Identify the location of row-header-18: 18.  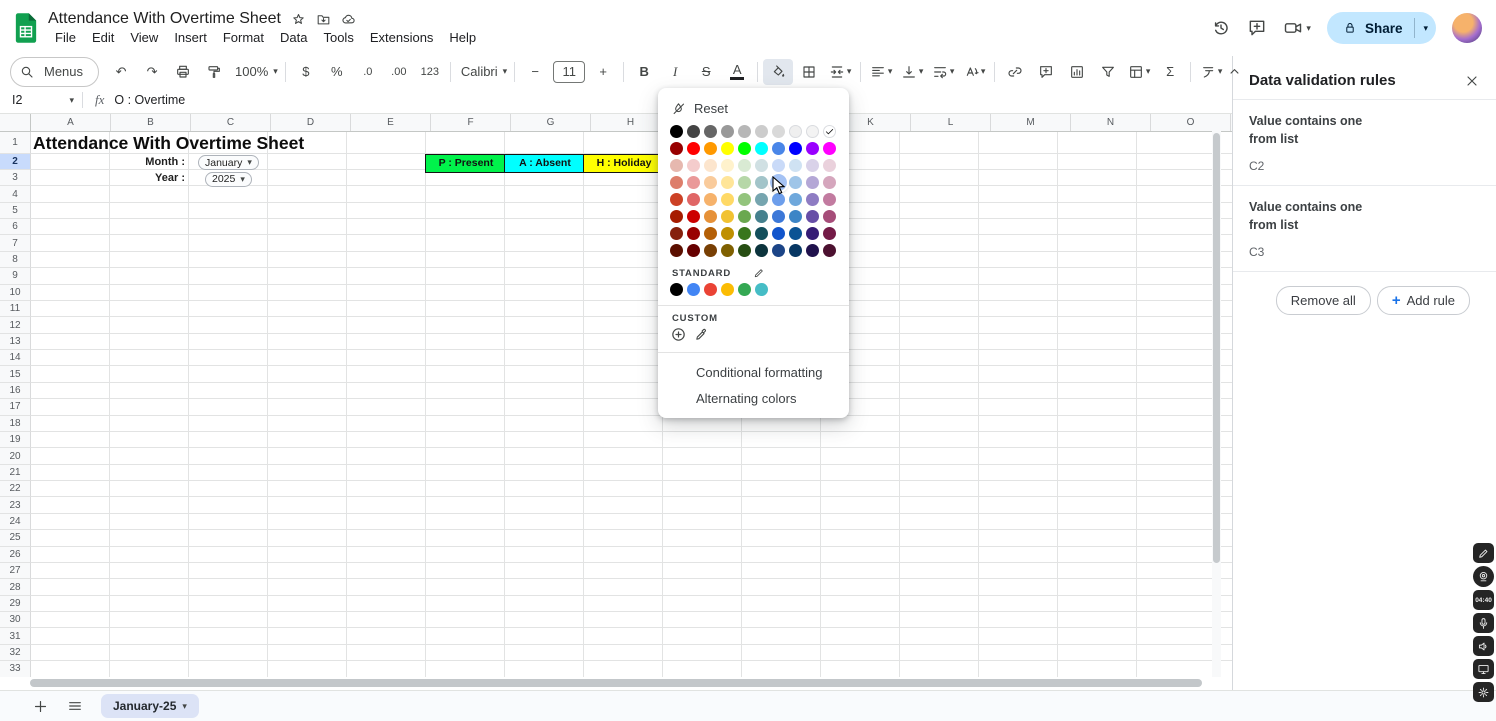
(15, 423).